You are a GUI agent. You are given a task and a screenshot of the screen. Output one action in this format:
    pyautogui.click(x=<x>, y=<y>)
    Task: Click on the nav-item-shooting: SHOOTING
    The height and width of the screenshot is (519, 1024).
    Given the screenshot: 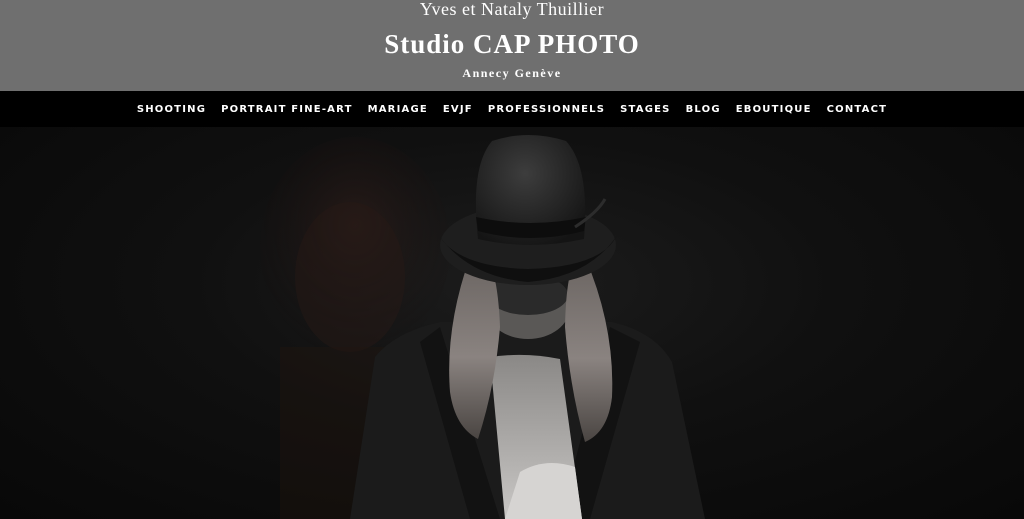 What is the action you would take?
    pyautogui.click(x=171, y=109)
    